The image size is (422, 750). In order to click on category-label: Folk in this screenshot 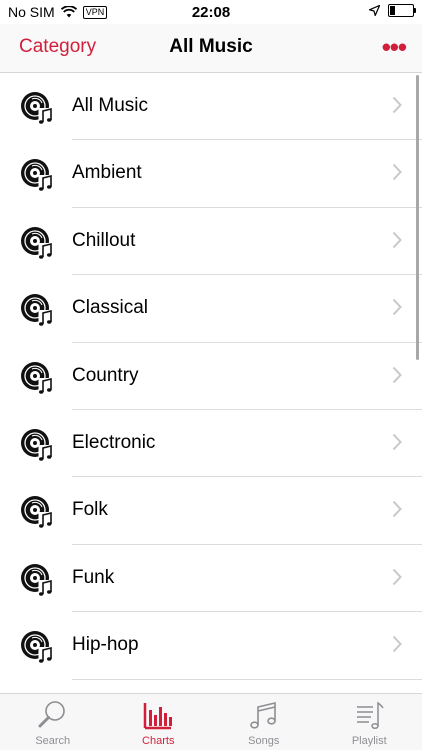, I will do `click(90, 510)`.